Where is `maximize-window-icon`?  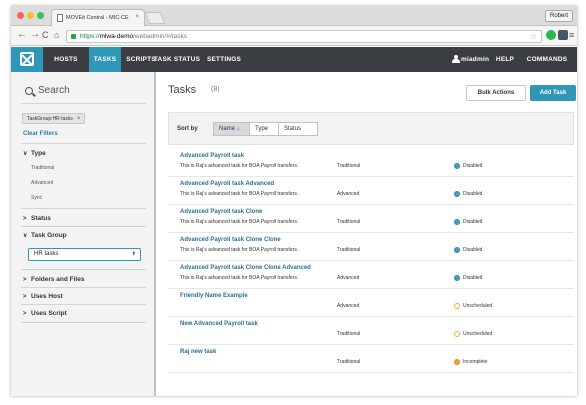
maximize-window-icon is located at coordinates (40, 15).